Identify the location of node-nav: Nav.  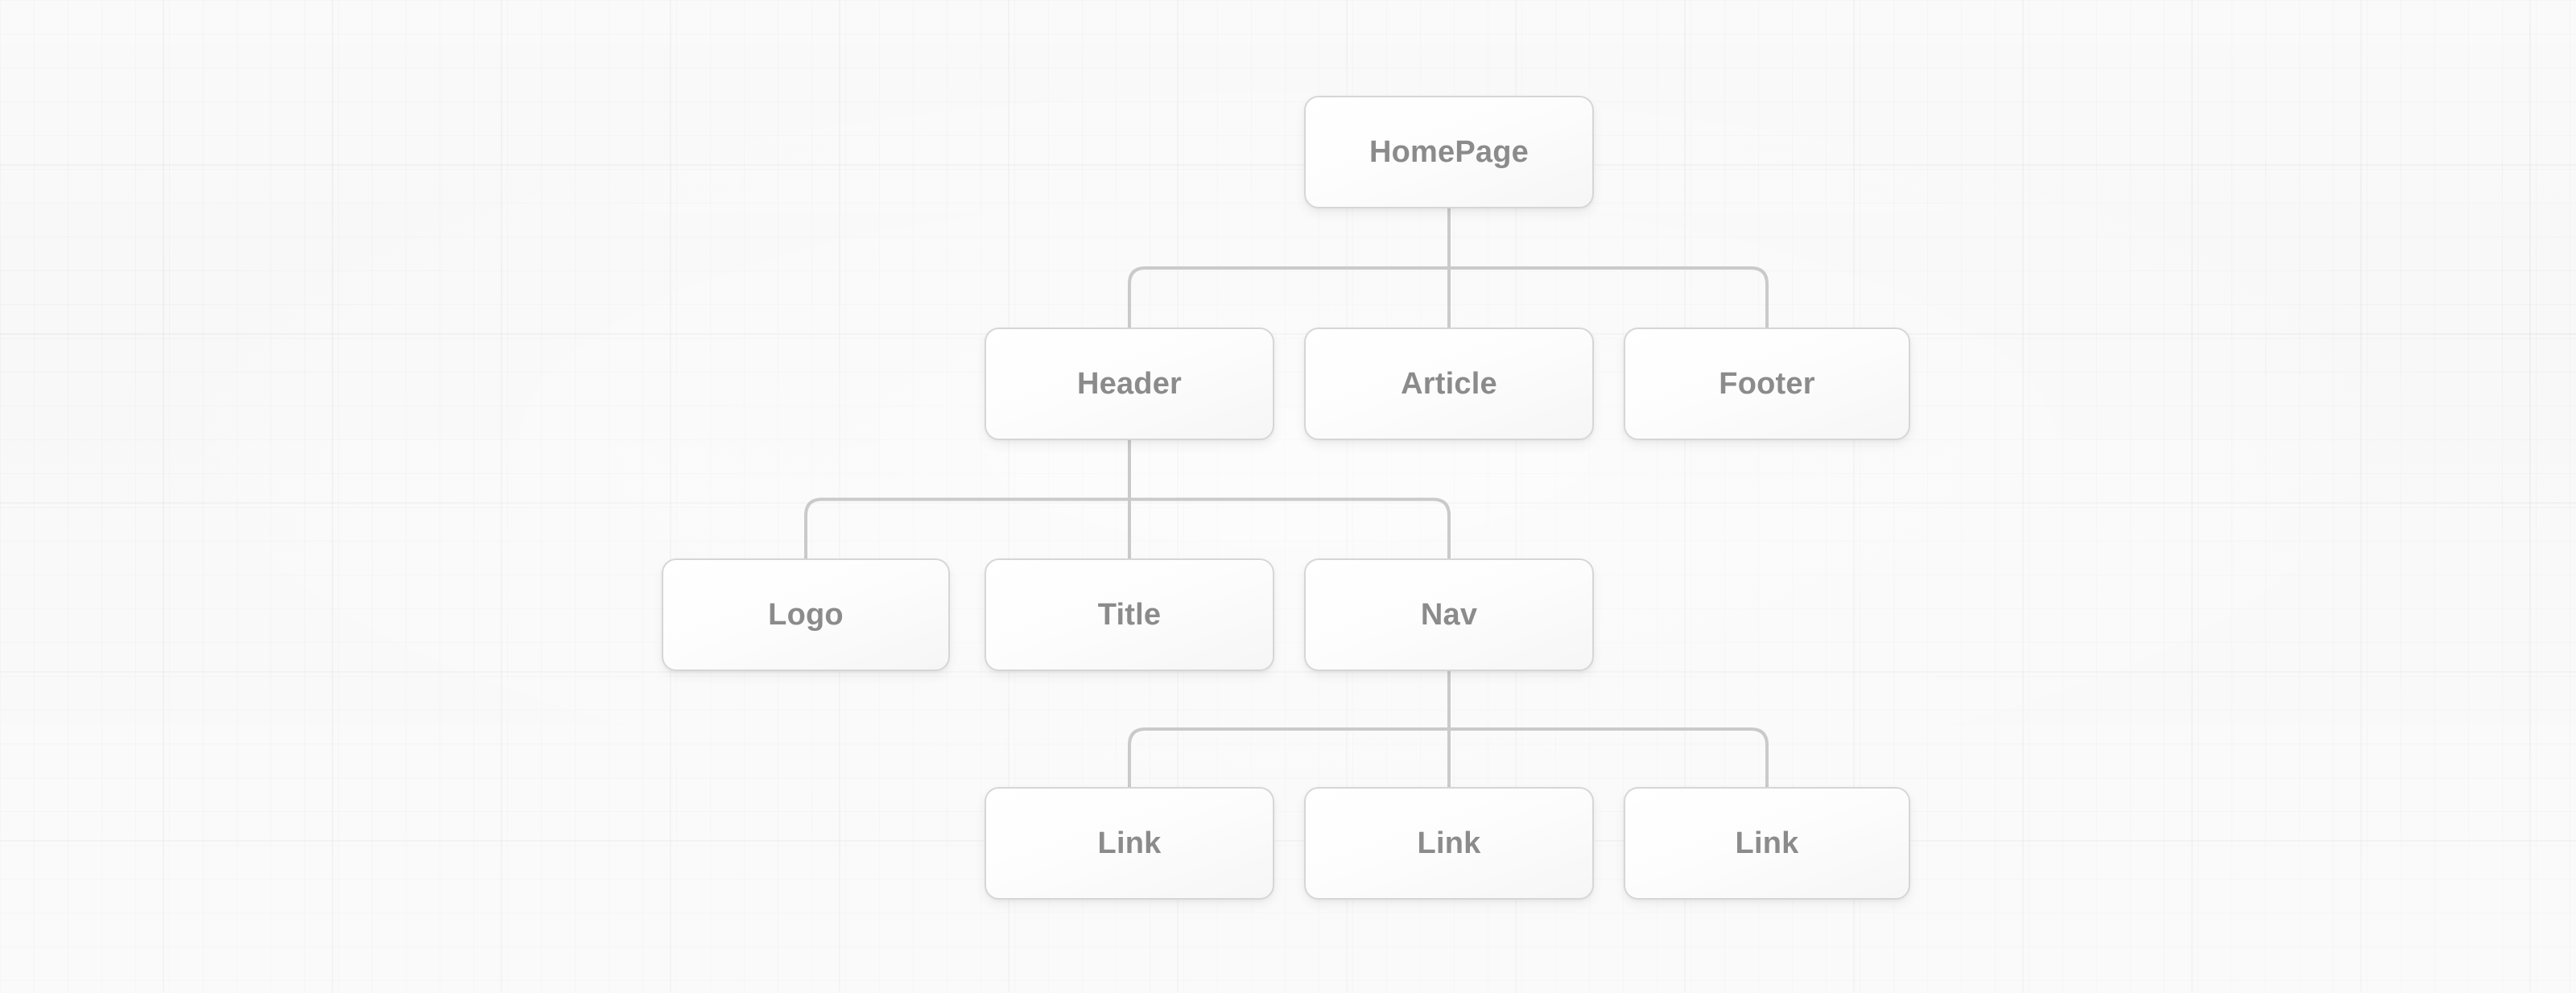
(1449, 614).